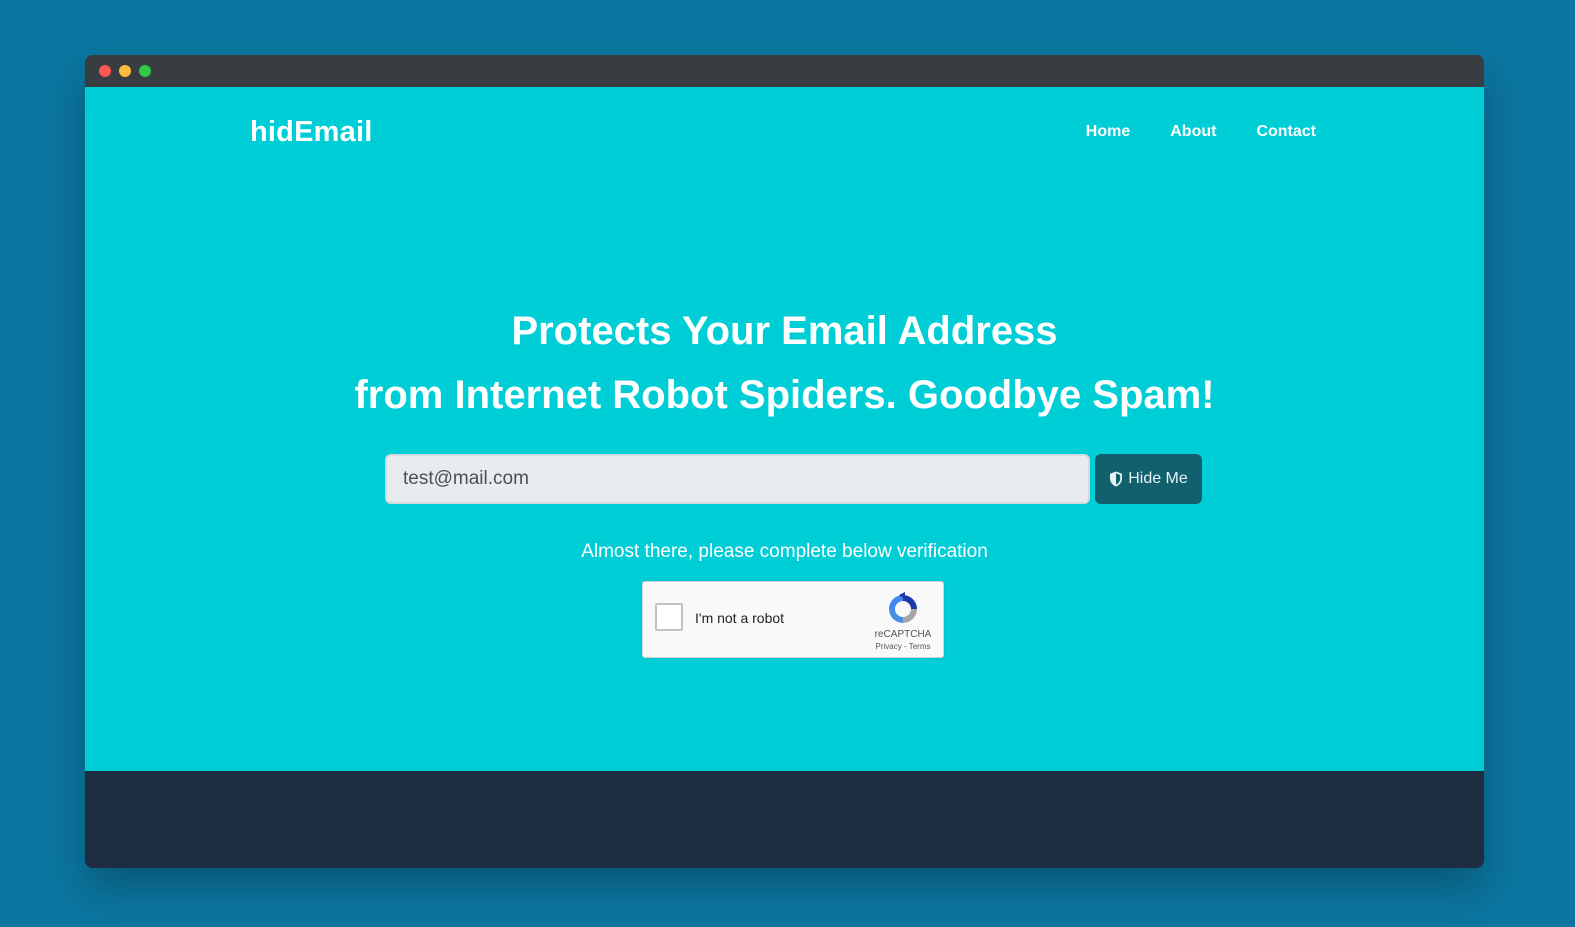 This screenshot has width=1575, height=927. Describe the element at coordinates (1286, 132) in the screenshot. I see `nav-contact-link: Contact` at that location.